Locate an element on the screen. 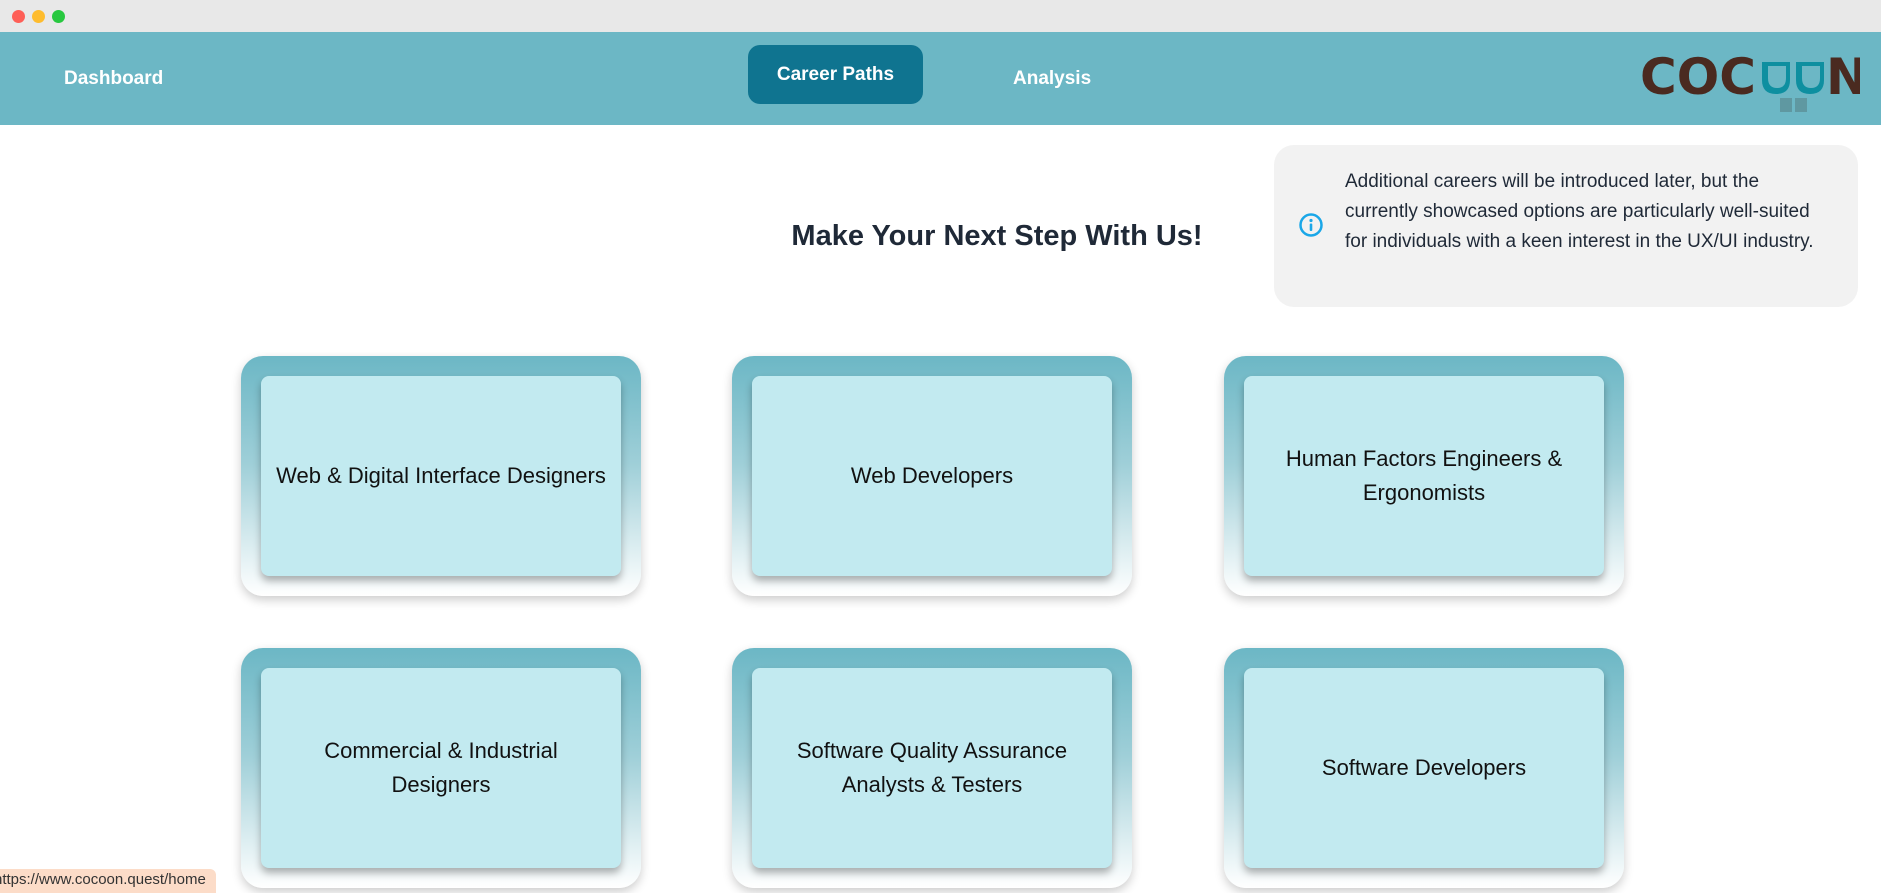  career-card: Web Developers is located at coordinates (932, 476).